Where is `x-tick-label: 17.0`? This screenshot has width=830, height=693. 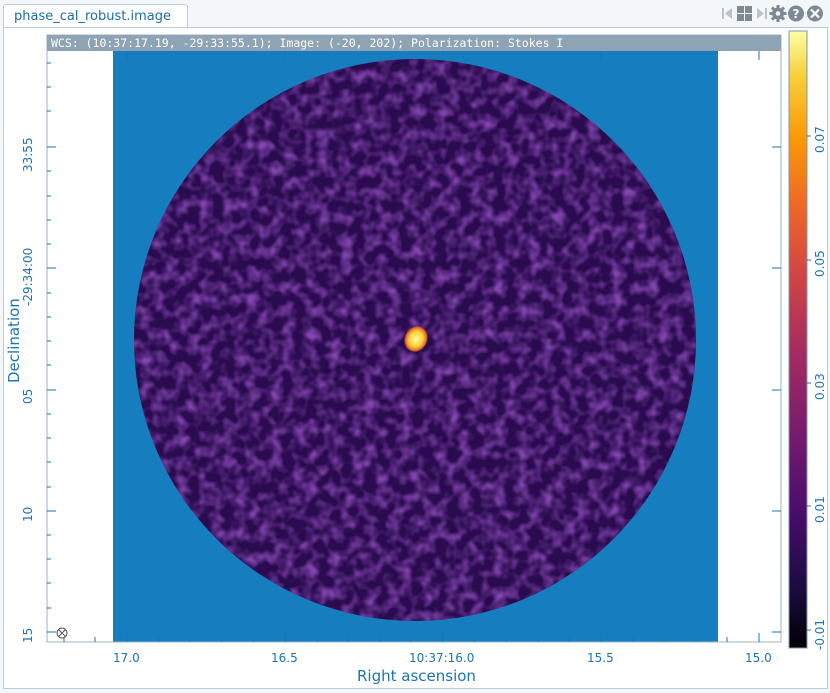 x-tick-label: 17.0 is located at coordinates (126, 658).